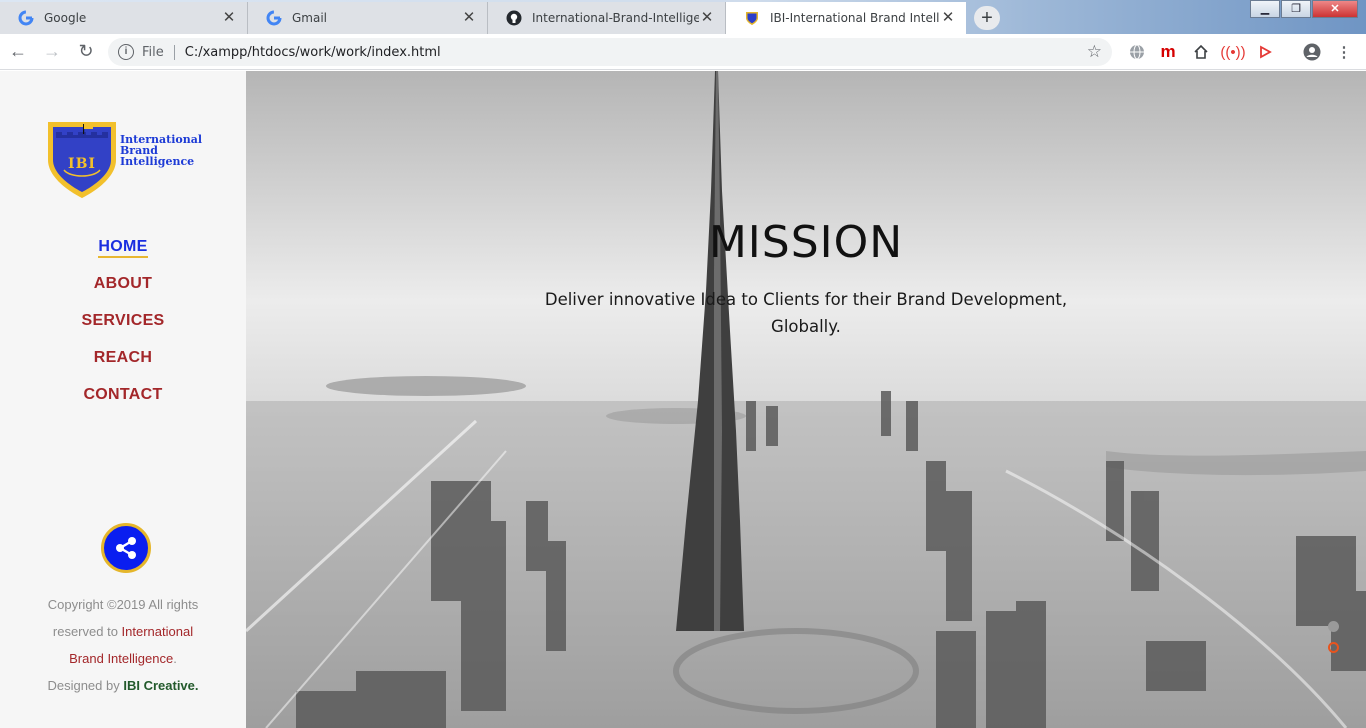 Image resolution: width=1366 pixels, height=728 pixels. Describe the element at coordinates (313, 52) in the screenshot. I see `url-text: C:/xampp/htdocs/work/work/index.html` at that location.